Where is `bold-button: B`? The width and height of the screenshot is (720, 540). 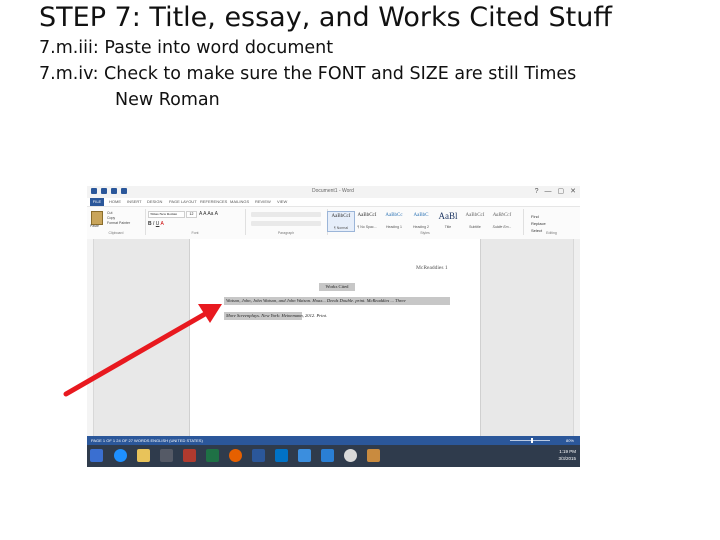 bold-button: B is located at coordinates (150, 224).